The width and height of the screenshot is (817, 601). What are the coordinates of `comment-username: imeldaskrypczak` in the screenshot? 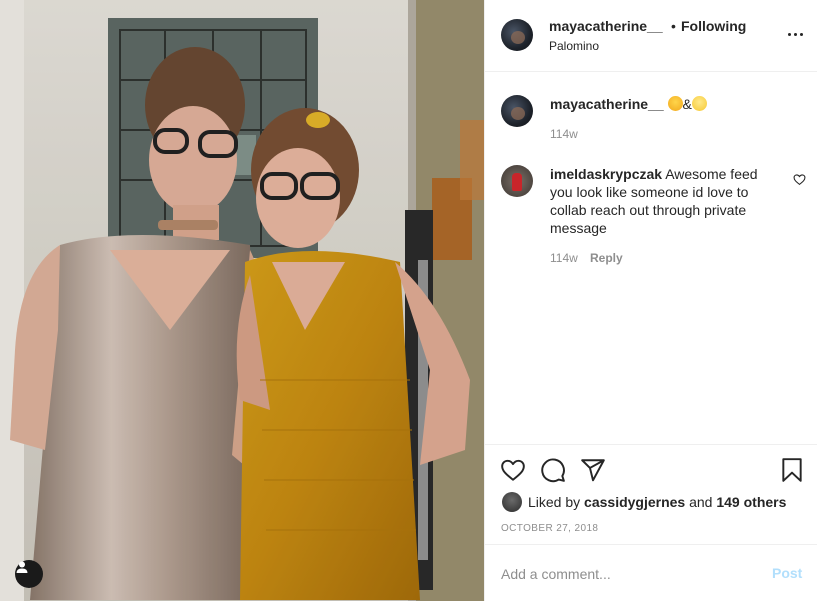 It's located at (606, 174).